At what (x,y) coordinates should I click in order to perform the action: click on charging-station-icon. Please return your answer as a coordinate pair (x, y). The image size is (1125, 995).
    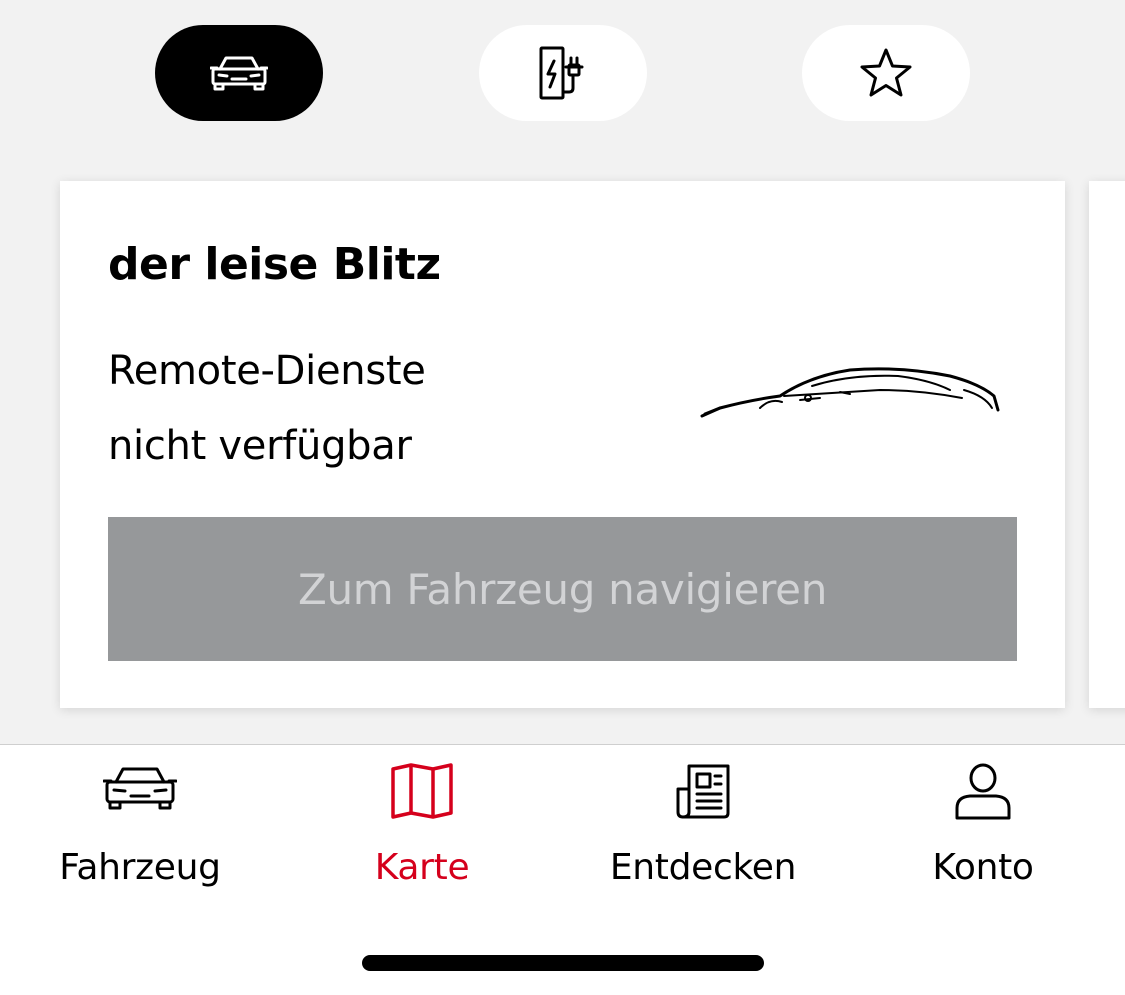
    Looking at the image, I should click on (561, 73).